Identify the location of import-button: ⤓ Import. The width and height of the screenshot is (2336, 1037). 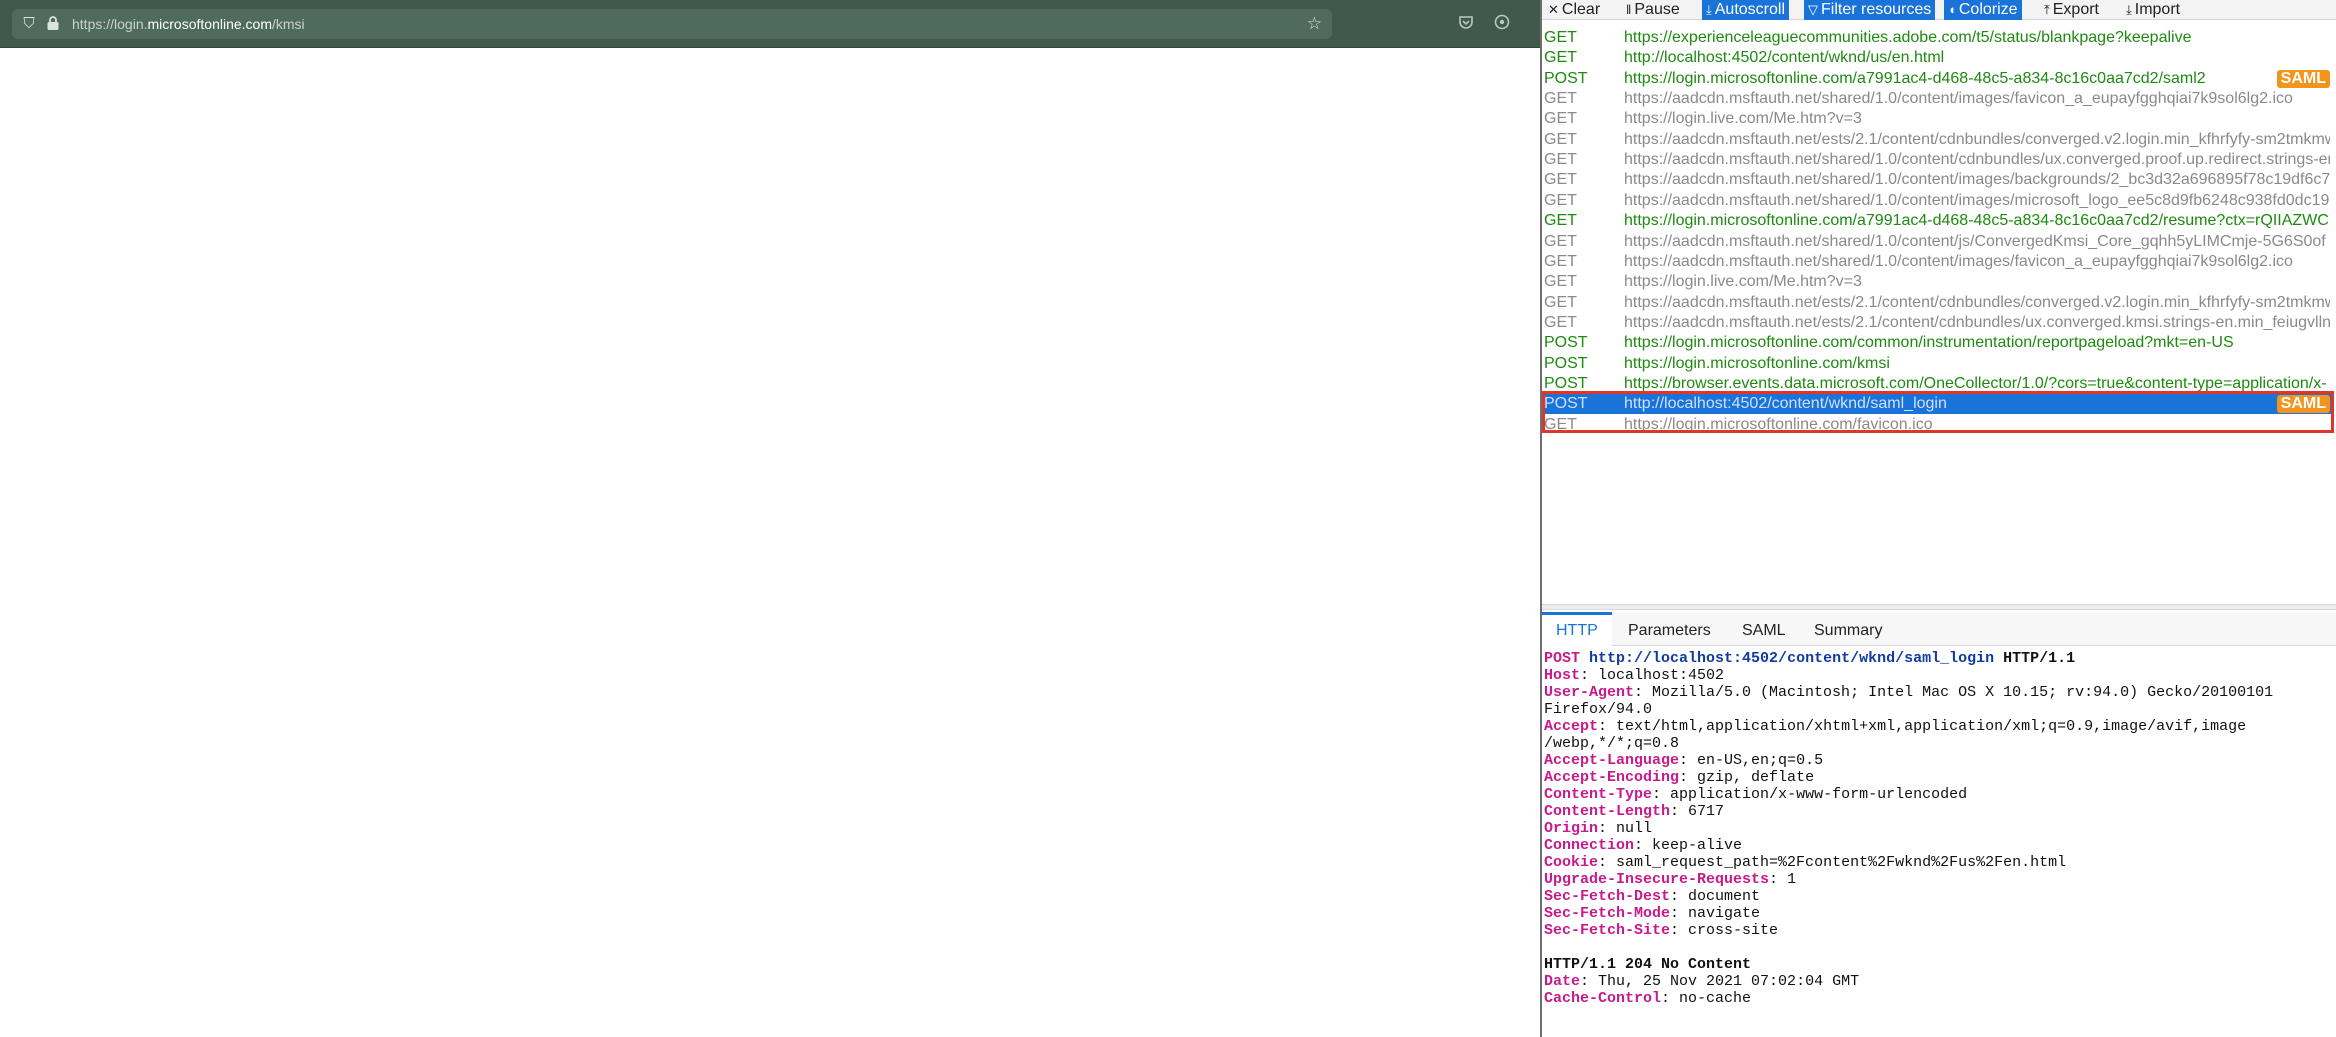
(2153, 10).